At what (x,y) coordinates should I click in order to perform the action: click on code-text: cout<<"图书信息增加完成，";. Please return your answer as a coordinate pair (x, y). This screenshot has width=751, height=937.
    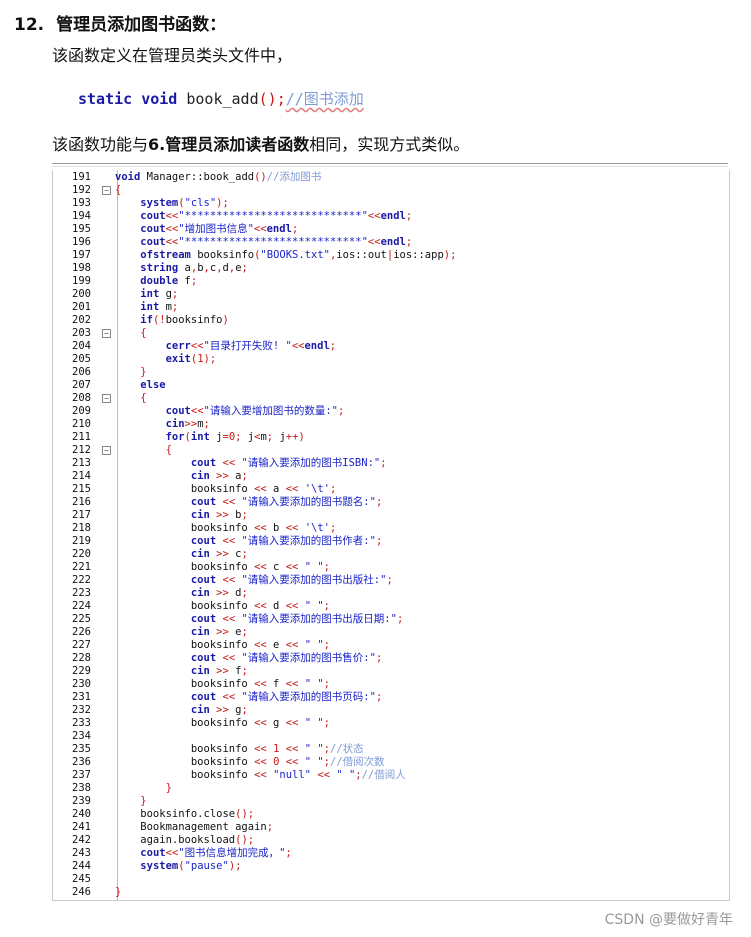
    Looking at the image, I should click on (216, 853).